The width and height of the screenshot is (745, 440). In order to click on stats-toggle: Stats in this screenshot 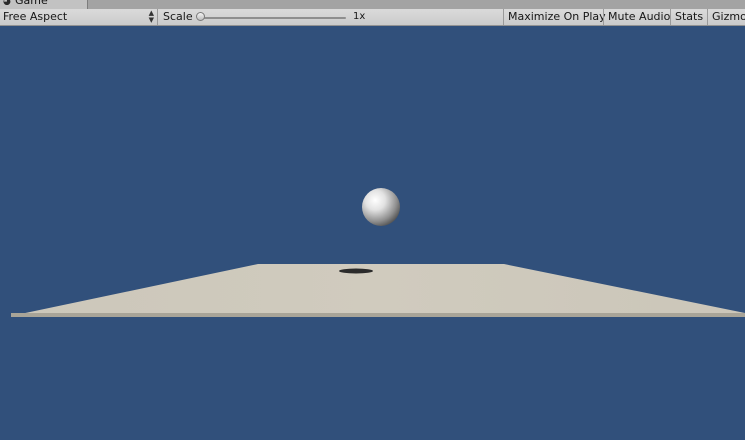, I will do `click(689, 17)`.